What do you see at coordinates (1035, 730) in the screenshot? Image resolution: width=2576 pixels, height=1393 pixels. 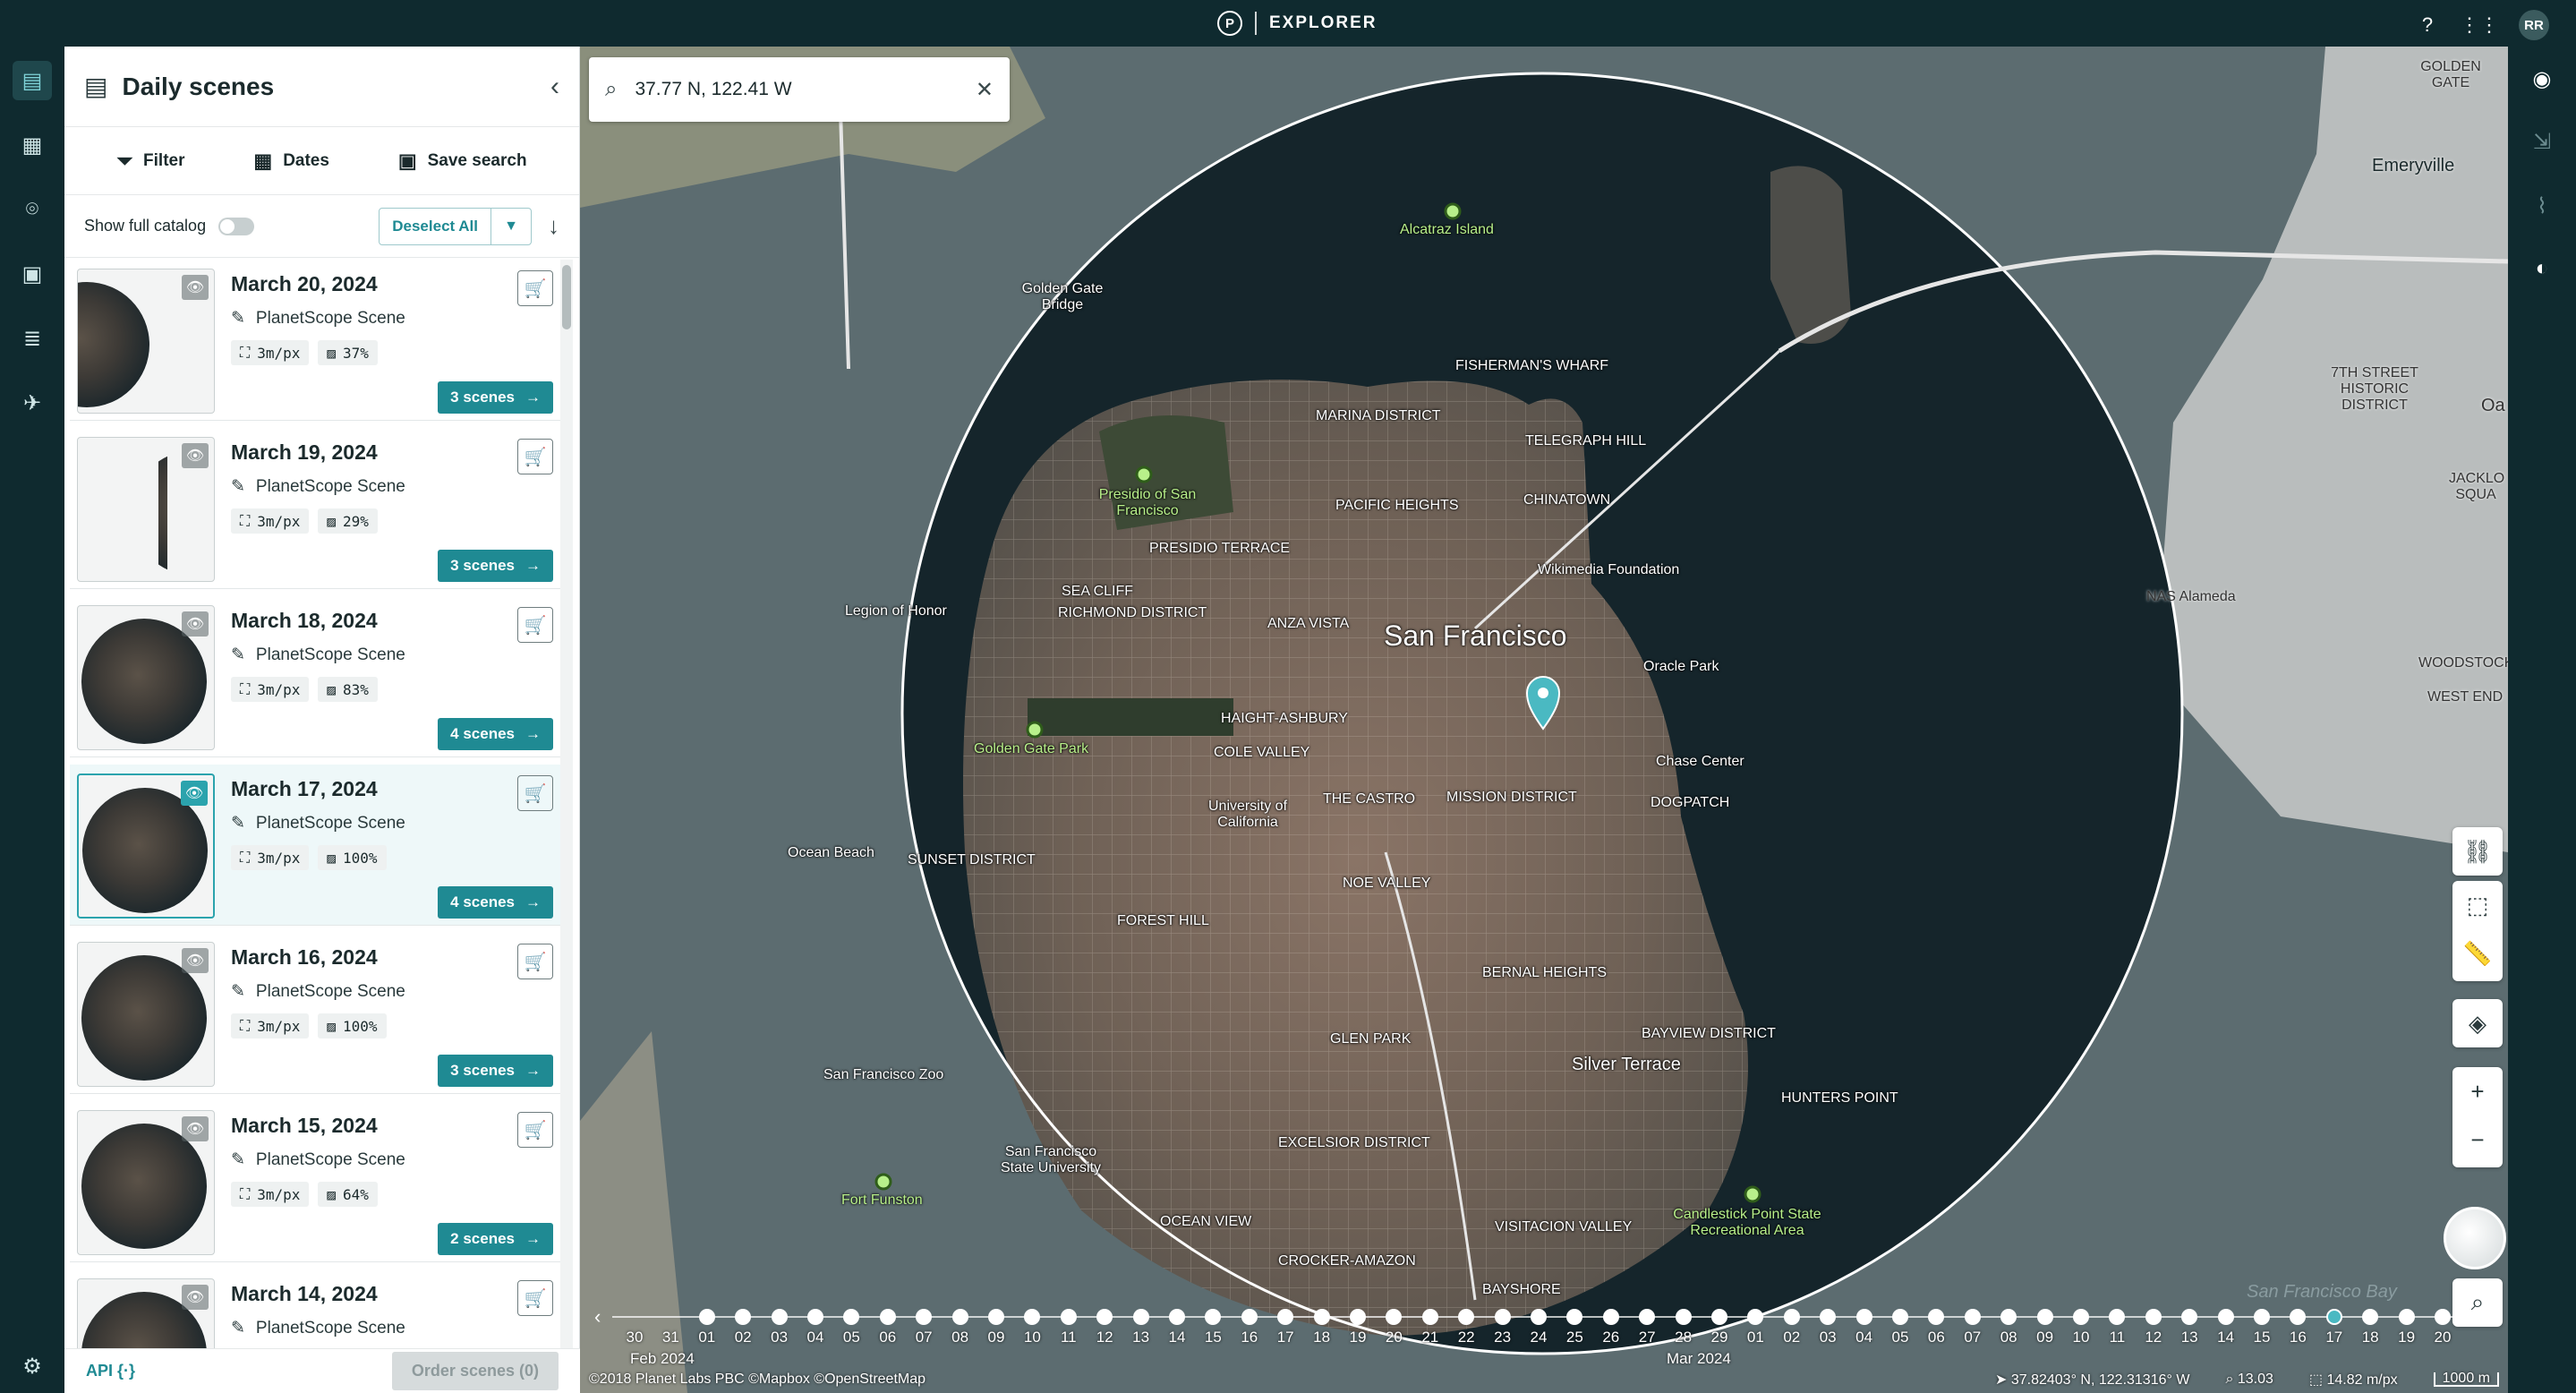 I see `golden-gate-park-marker-icon` at bounding box center [1035, 730].